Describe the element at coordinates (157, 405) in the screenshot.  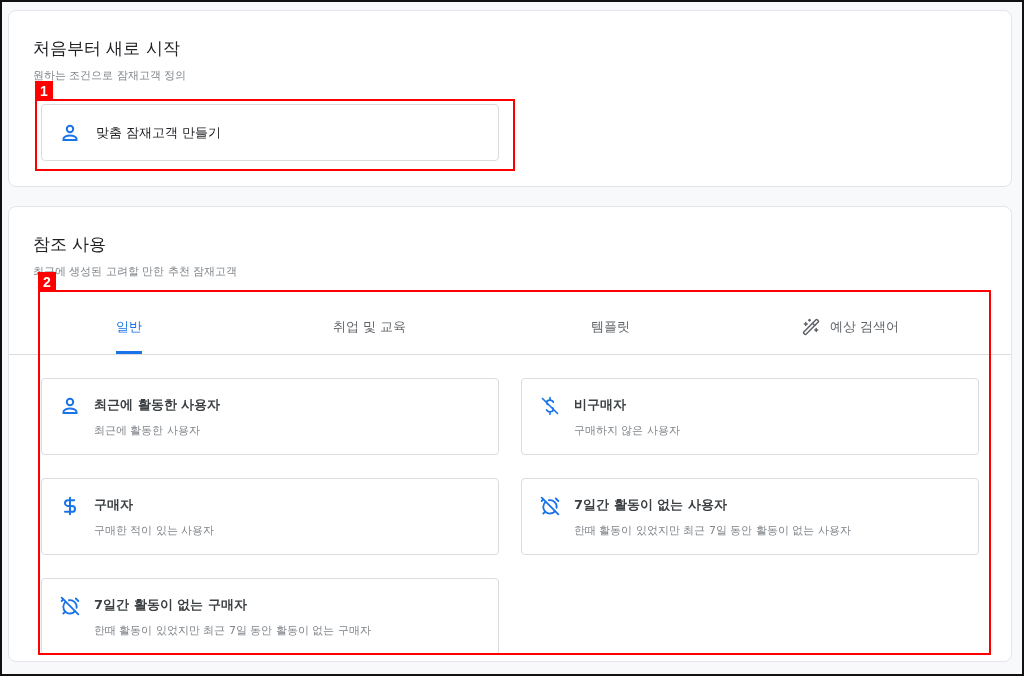
I see `option-title: 최근에 활동한 사용자` at that location.